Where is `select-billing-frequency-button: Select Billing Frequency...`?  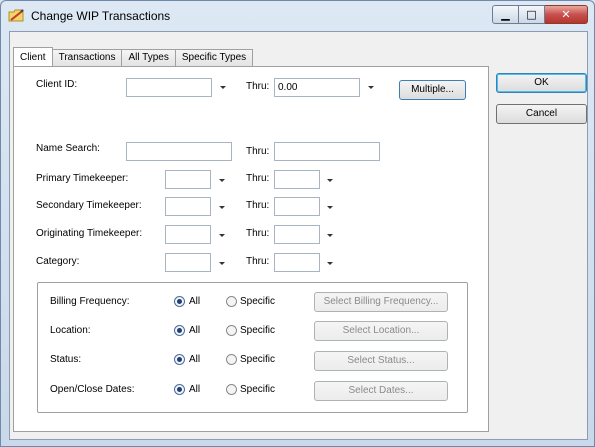 select-billing-frequency-button: Select Billing Frequency... is located at coordinates (381, 302).